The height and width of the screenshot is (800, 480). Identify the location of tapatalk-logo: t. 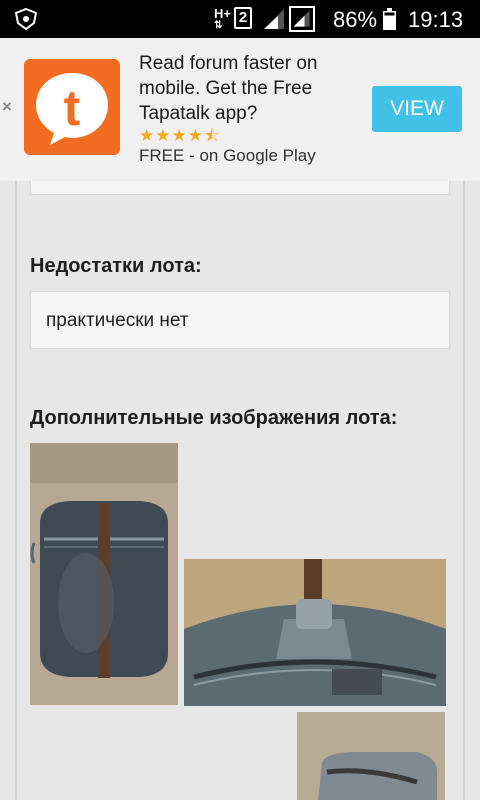
(72, 107).